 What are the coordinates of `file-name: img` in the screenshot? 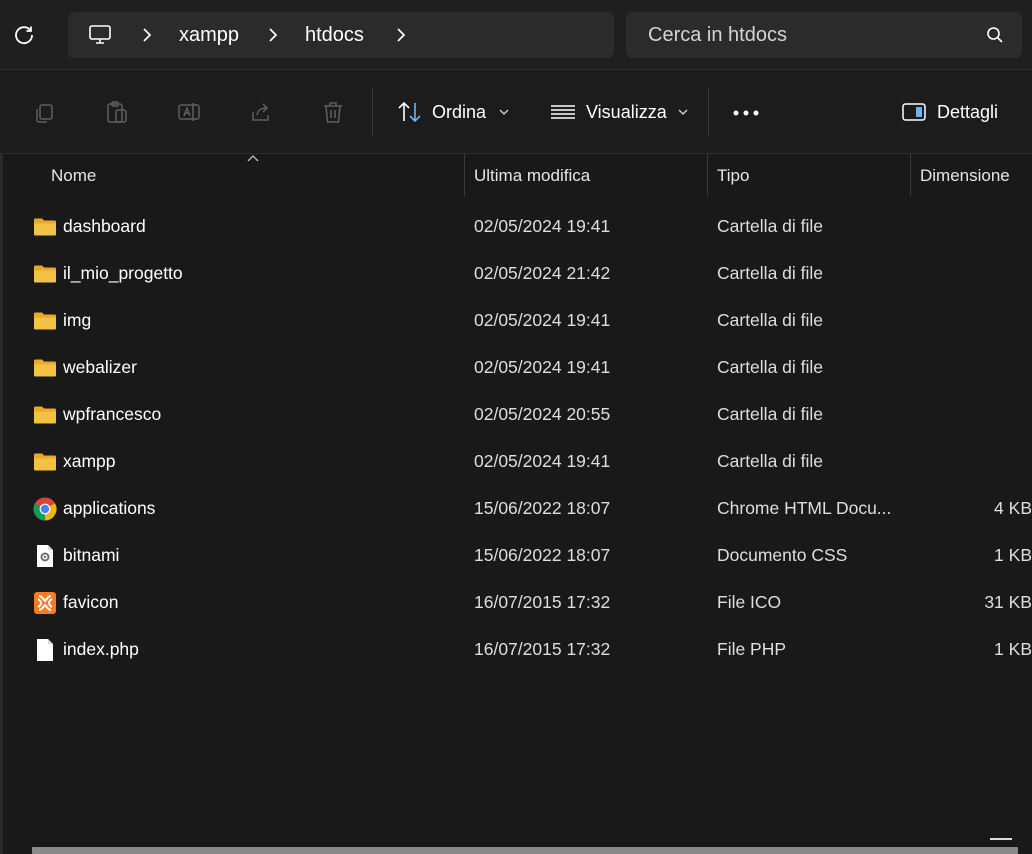 It's located at (77, 320).